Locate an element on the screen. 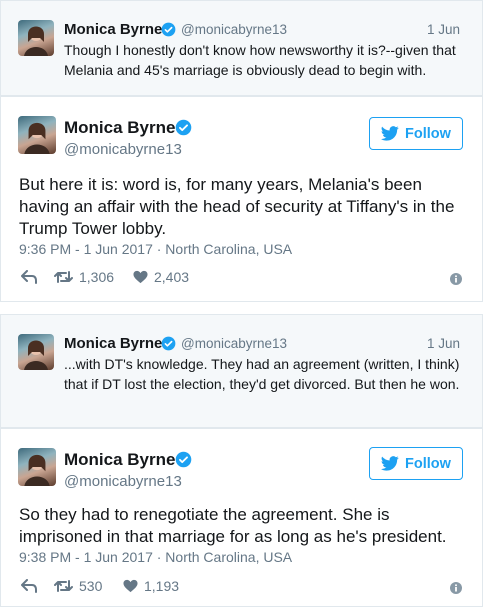  retweet-count: 530 is located at coordinates (91, 586).